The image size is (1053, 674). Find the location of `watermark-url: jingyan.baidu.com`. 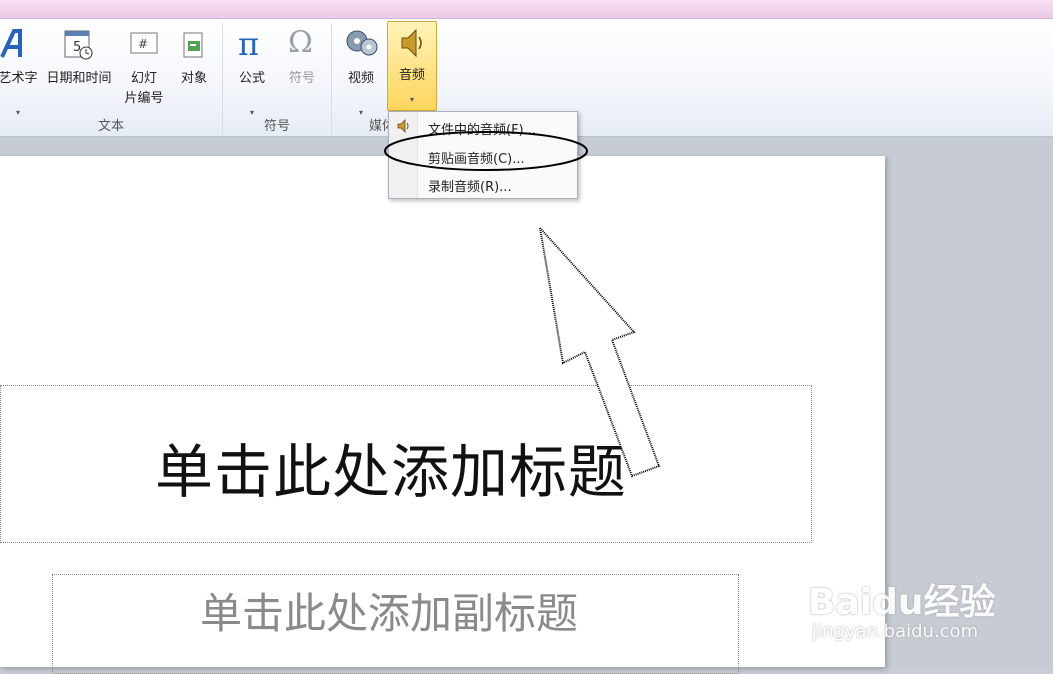

watermark-url: jingyan.baidu.com is located at coordinates (895, 631).